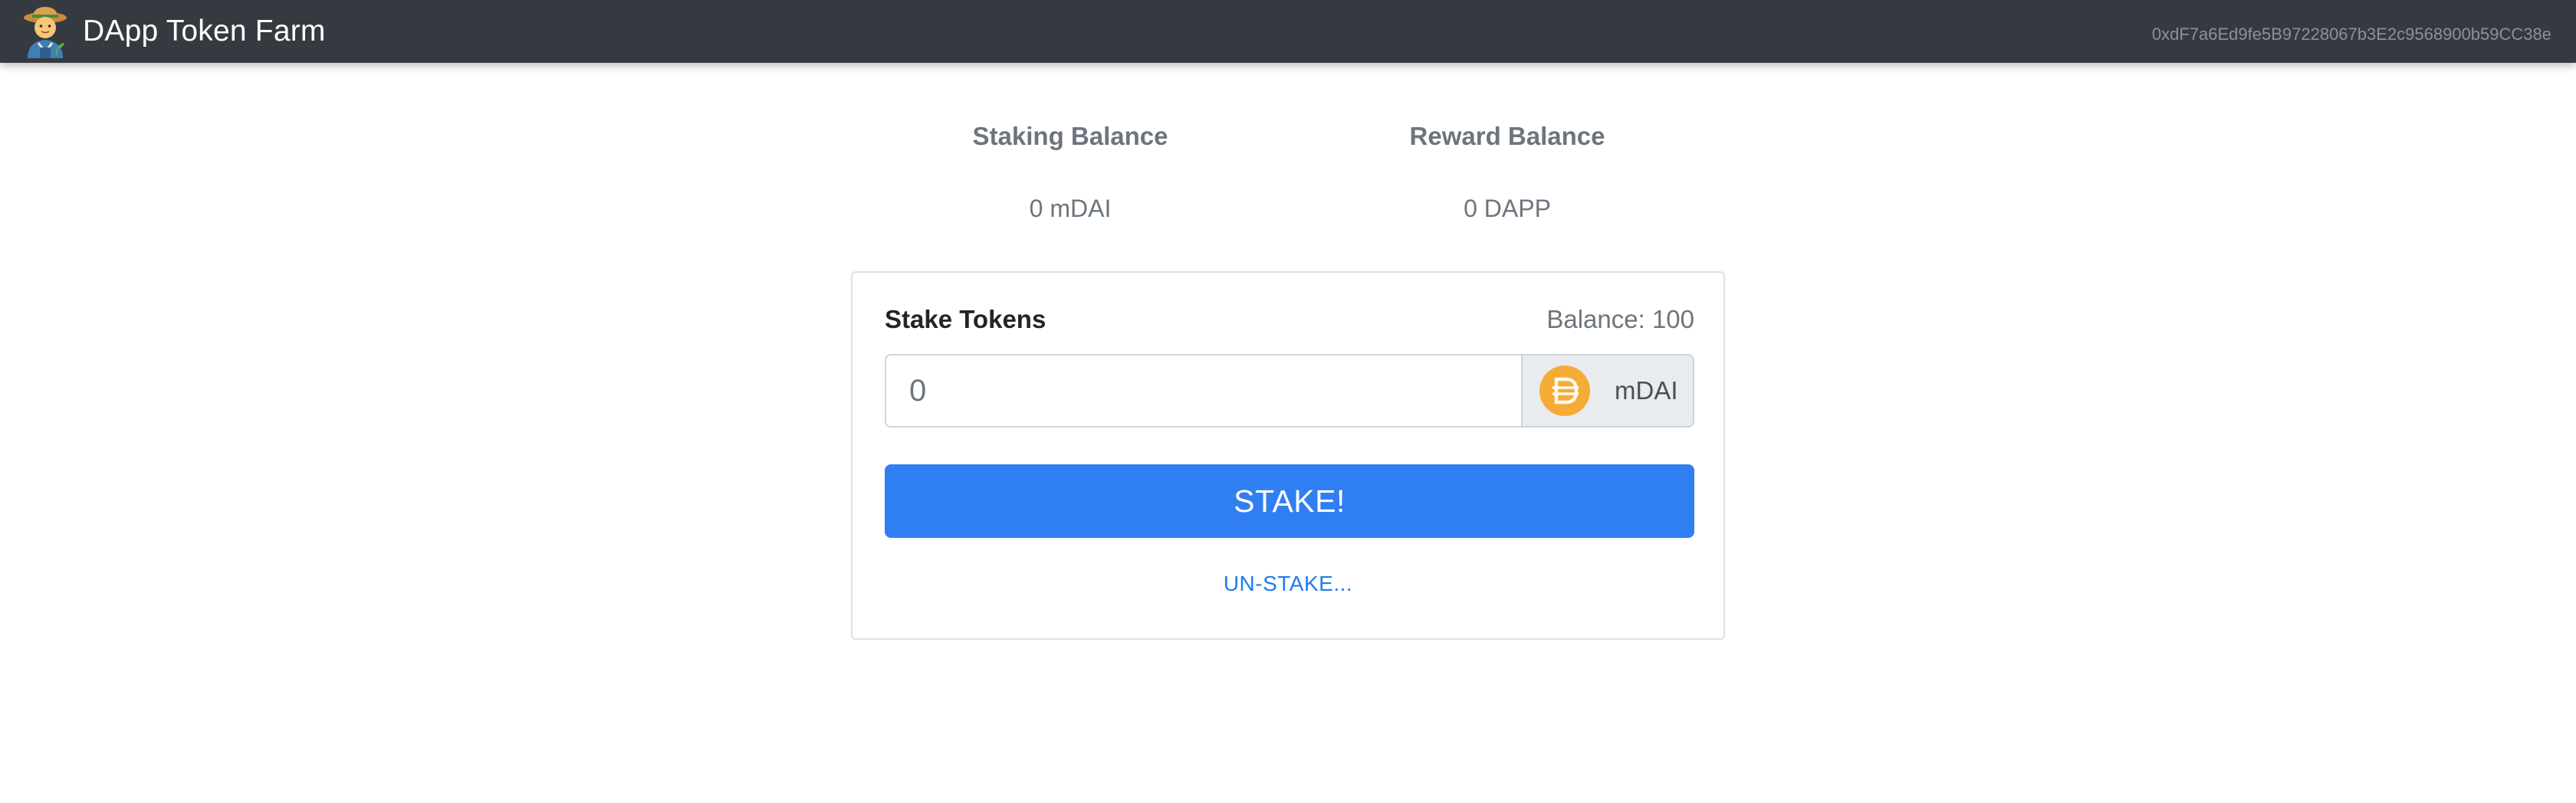 The width and height of the screenshot is (2576, 803). What do you see at coordinates (1508, 172) in the screenshot?
I see `reward-balance-column: Reward Balance 0 DAPP` at bounding box center [1508, 172].